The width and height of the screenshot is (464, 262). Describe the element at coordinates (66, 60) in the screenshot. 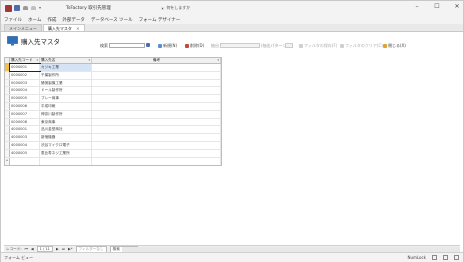

I see `column-header-name: 購入先名 ▾` at that location.